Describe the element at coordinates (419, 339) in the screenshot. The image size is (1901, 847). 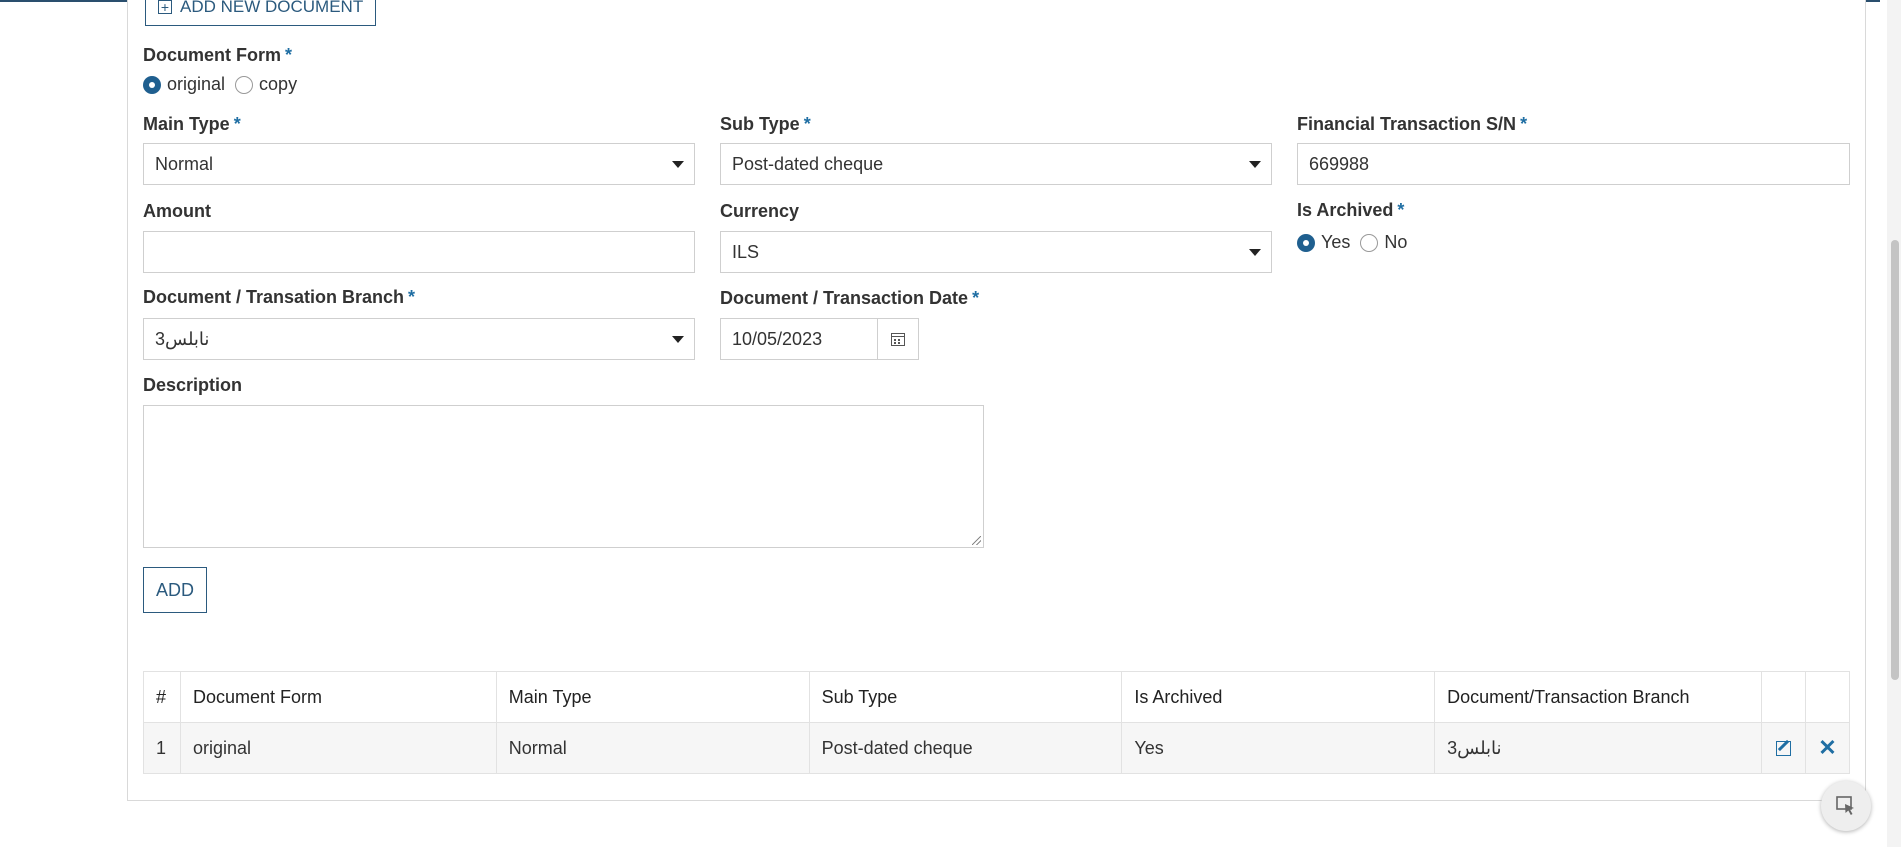
I see `branch-select: نابلس3` at that location.